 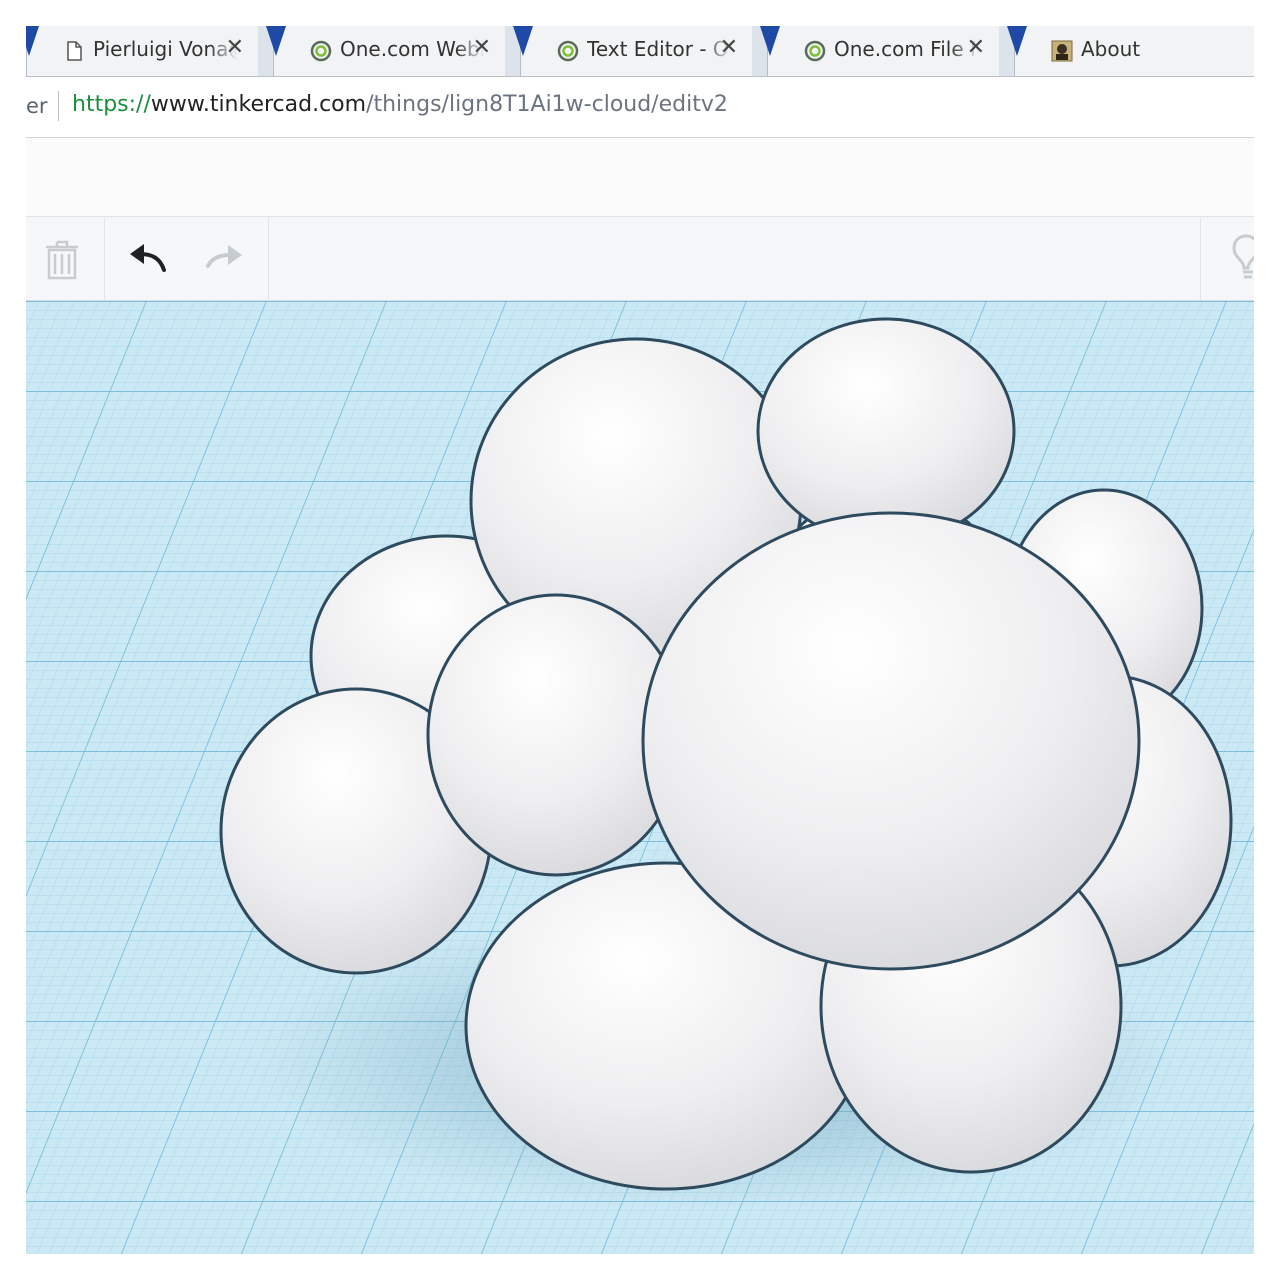 What do you see at coordinates (111, 104) in the screenshot?
I see `url-scheme: https://` at bounding box center [111, 104].